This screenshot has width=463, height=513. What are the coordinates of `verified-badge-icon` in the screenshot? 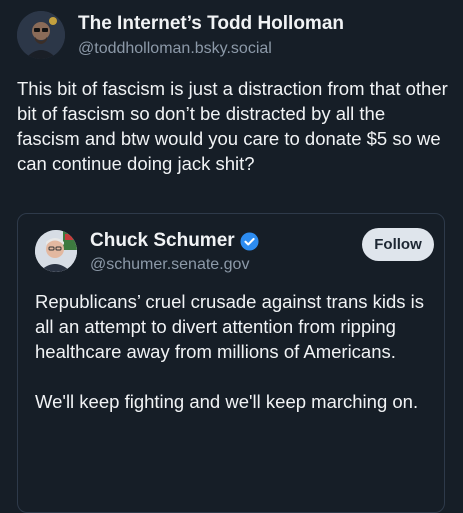 It's located at (249, 241).